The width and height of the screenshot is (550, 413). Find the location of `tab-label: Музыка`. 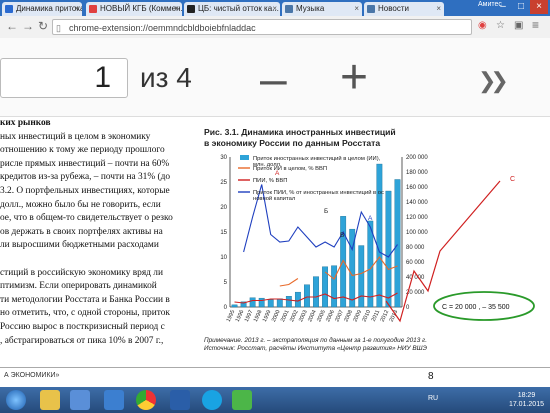

tab-label: Музыка is located at coordinates (310, 8).